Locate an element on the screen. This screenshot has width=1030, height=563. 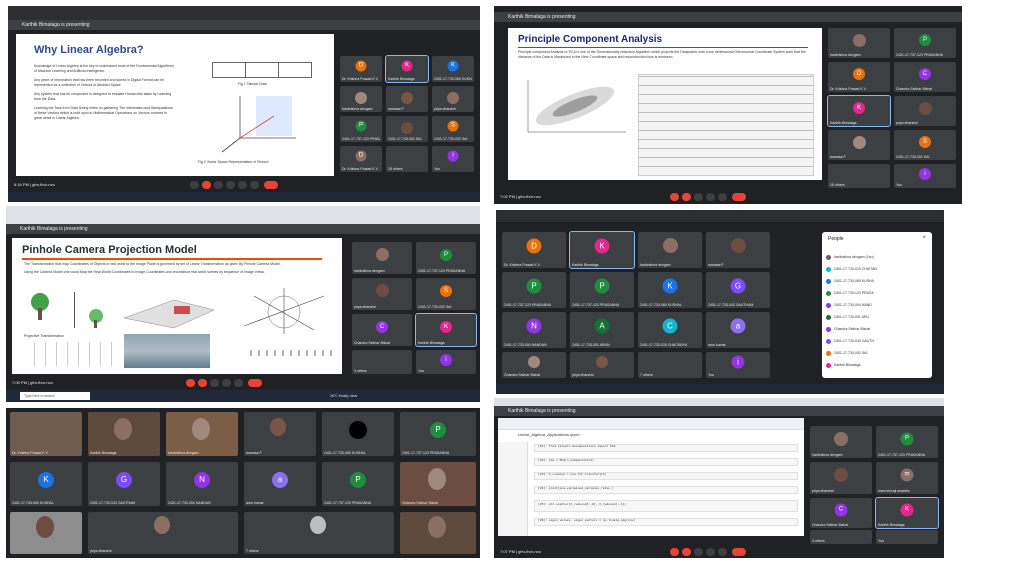
people-row: 2401-17-733-060 KUSHA is located at coordinates (877, 281).